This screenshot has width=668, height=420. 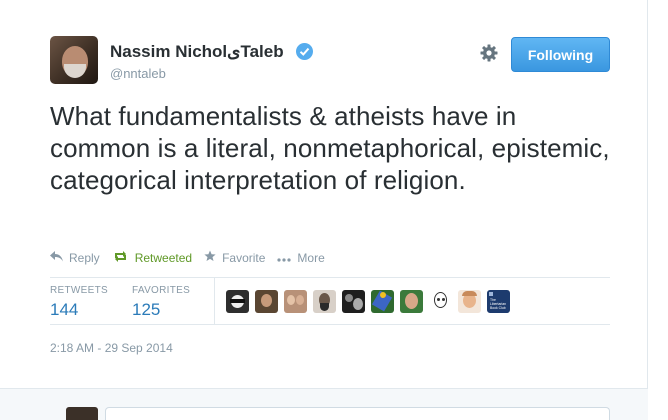 What do you see at coordinates (193, 257) in the screenshot?
I see `tweet-actions: Reply Retweeted Favorite More` at bounding box center [193, 257].